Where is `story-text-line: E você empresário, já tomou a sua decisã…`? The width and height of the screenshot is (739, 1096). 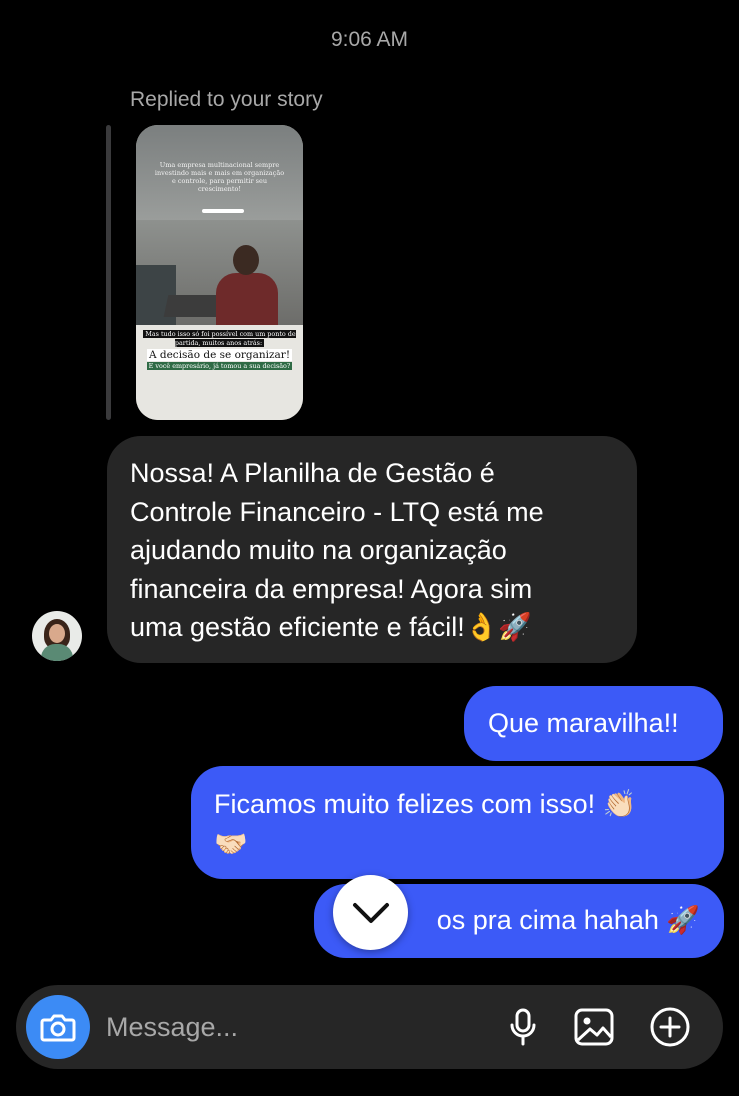 story-text-line: E você empresário, já tomou a sua decisã… is located at coordinates (219, 366).